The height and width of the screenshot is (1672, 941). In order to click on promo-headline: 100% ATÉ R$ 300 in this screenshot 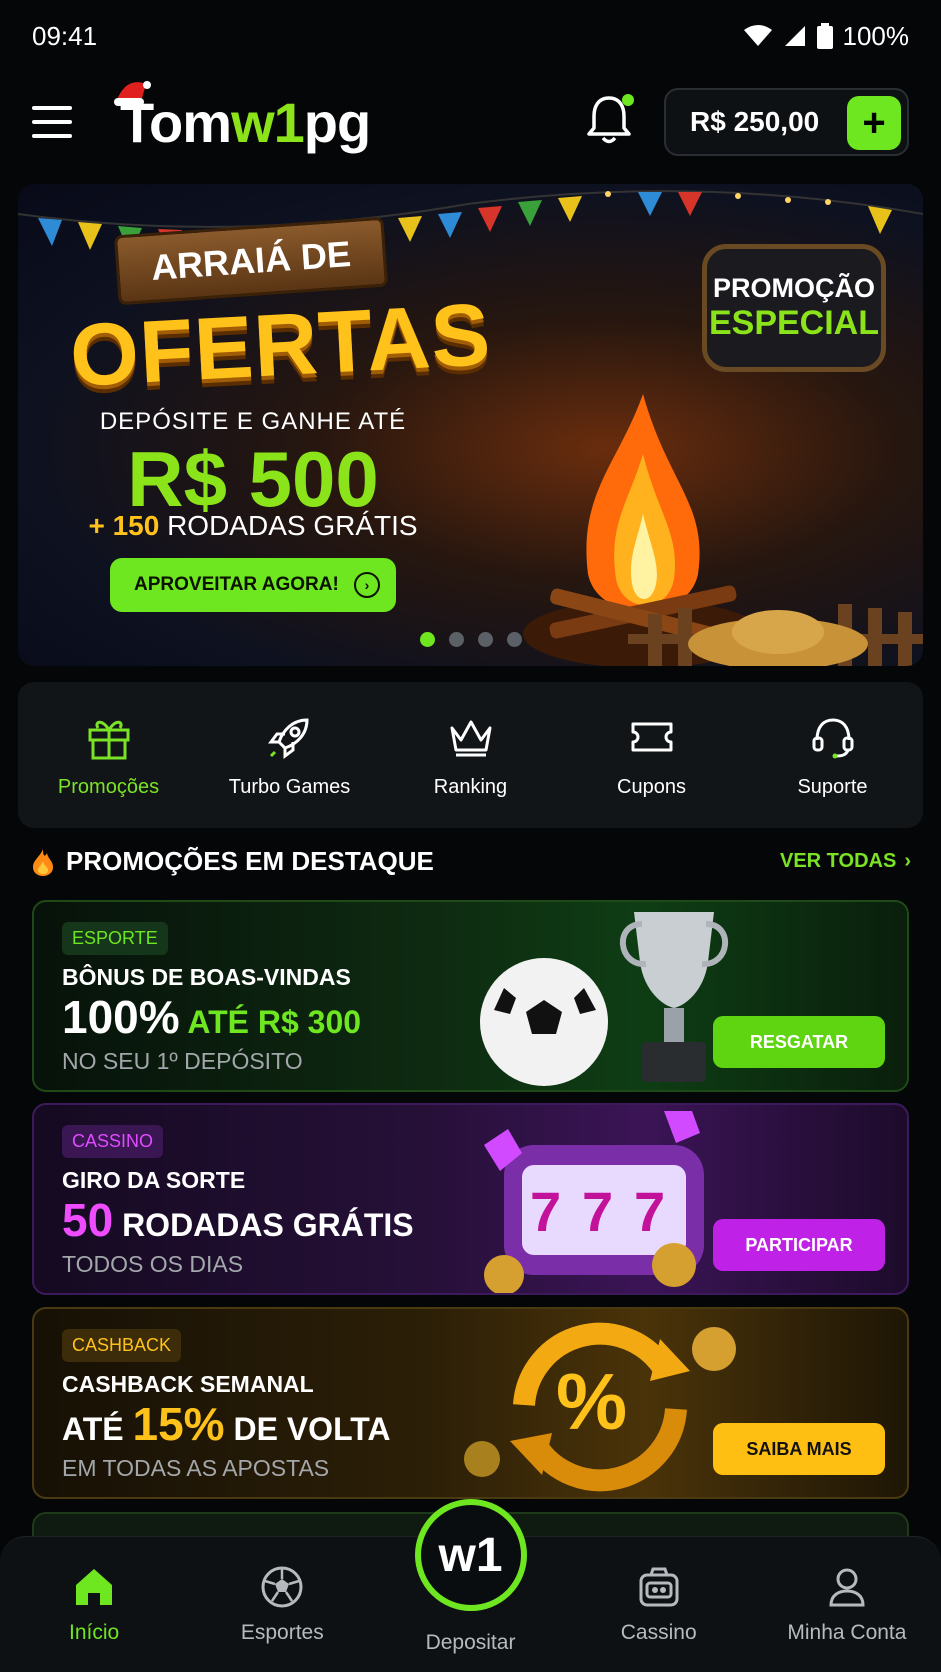, I will do `click(211, 1017)`.